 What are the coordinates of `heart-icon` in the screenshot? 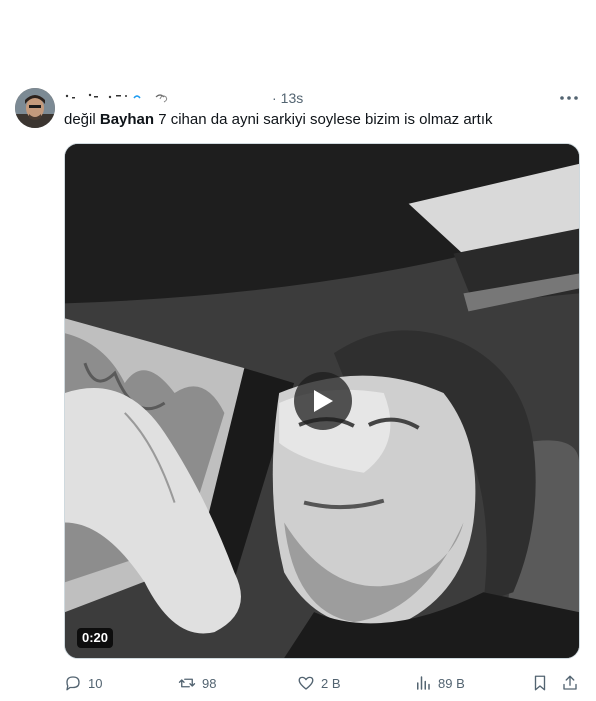 It's located at (306, 683).